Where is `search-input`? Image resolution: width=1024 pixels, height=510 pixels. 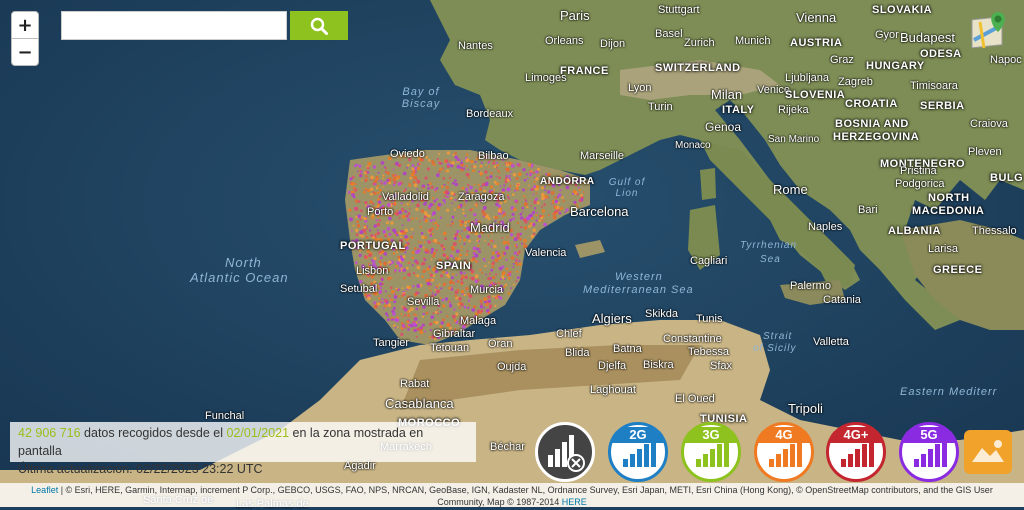
search-input is located at coordinates (174, 25).